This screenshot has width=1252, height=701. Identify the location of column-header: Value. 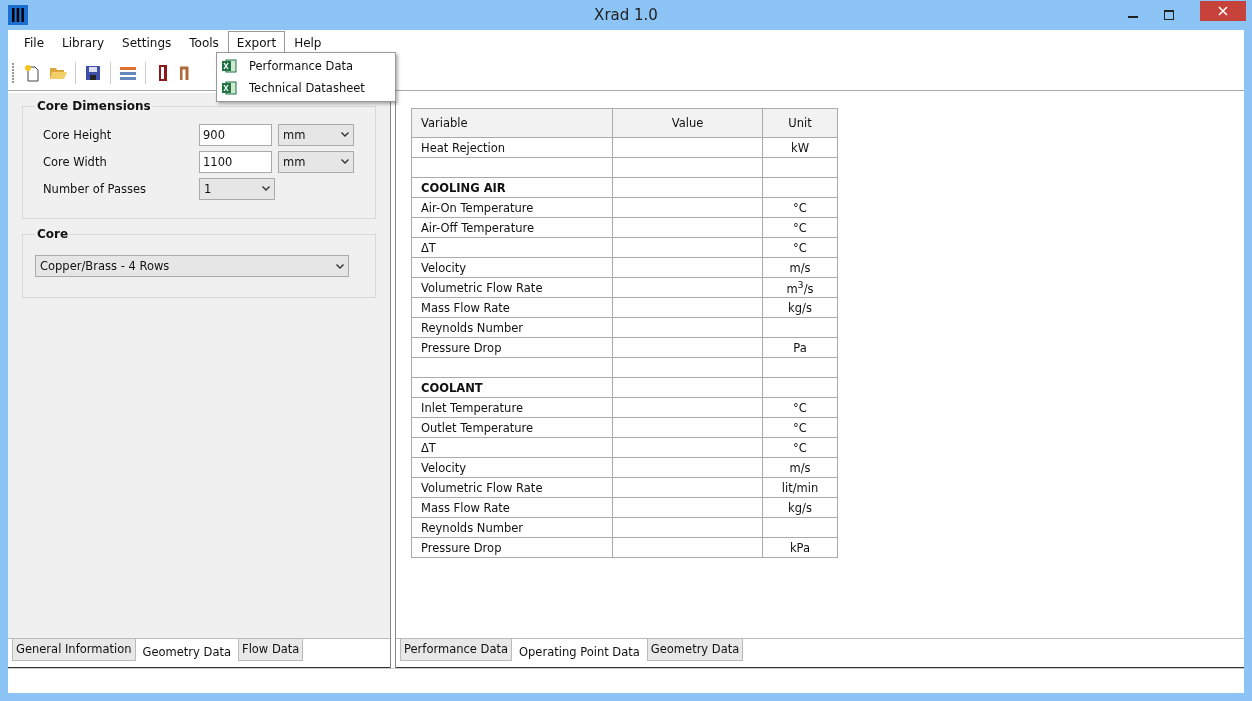
(687, 123).